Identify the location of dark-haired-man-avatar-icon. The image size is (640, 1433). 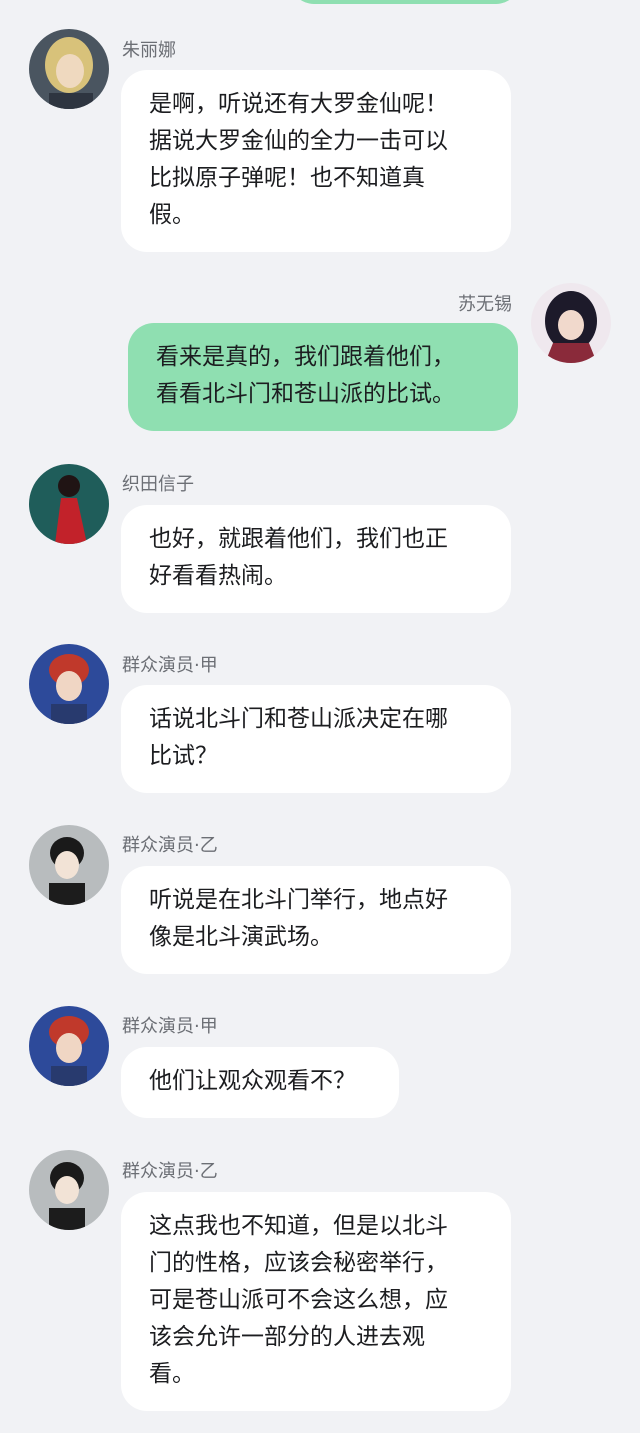
(571, 323).